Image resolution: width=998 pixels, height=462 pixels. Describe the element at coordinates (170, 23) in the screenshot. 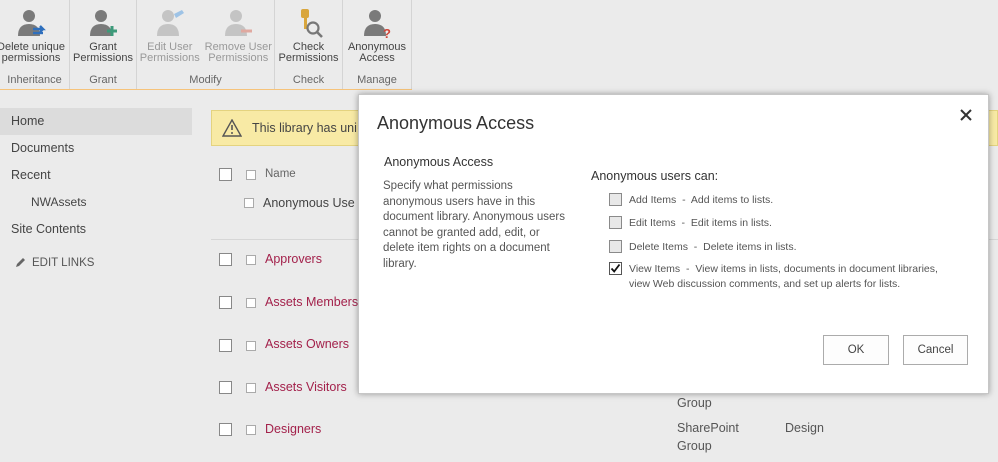

I see `user-edit-icon` at that location.